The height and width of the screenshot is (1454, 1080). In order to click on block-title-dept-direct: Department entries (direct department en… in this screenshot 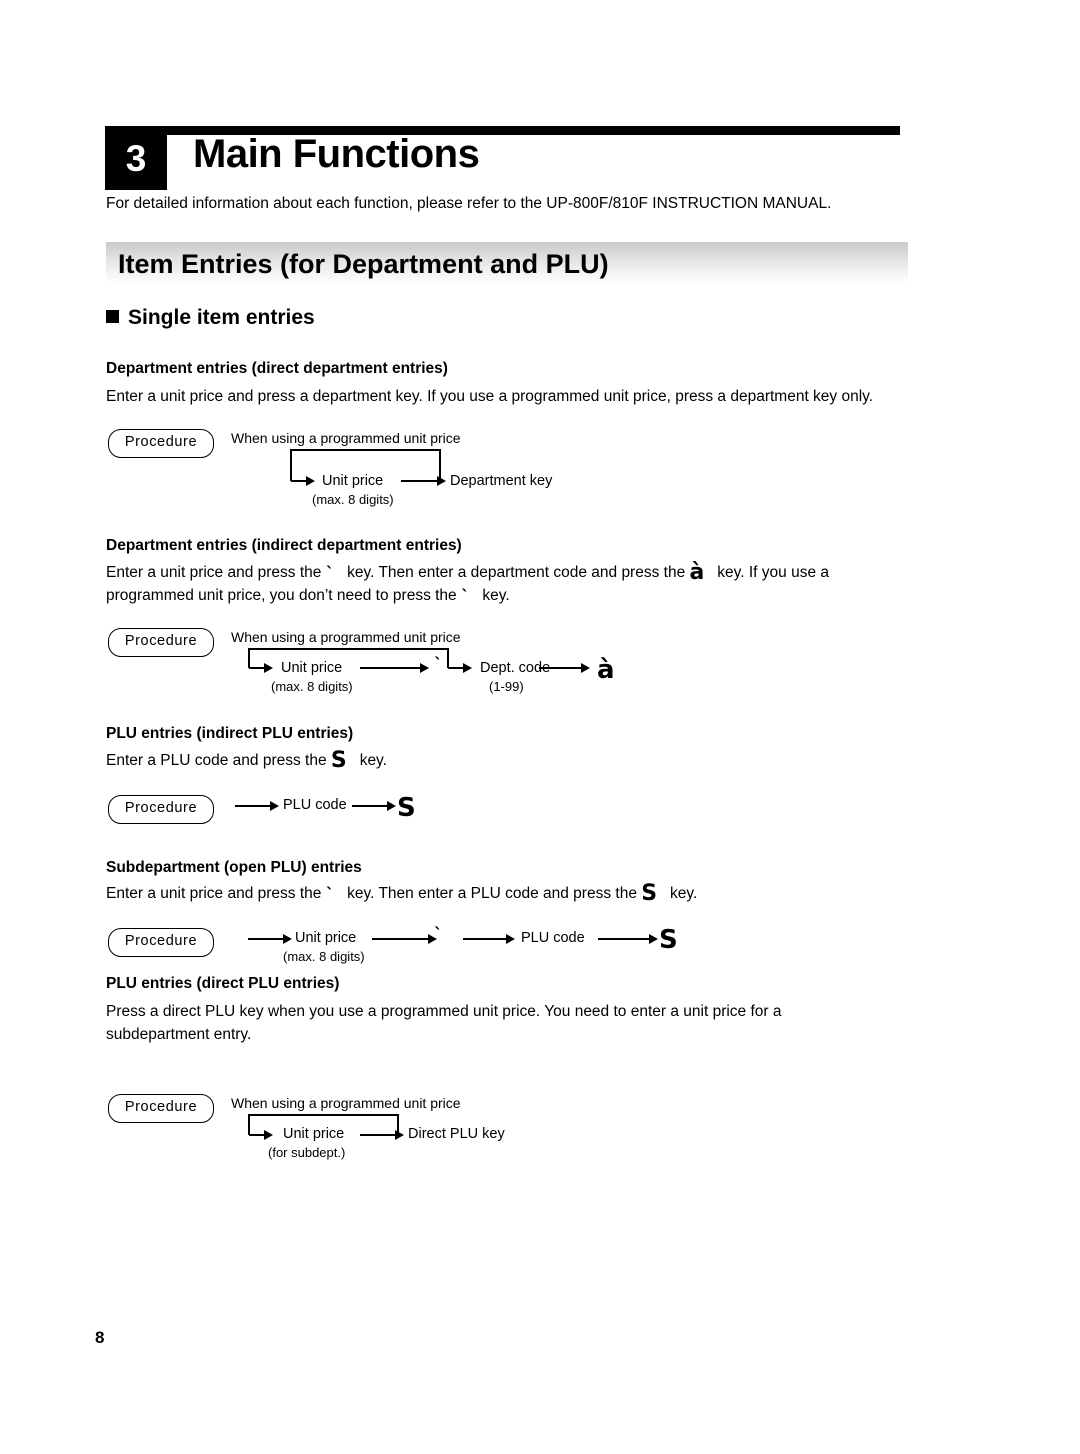, I will do `click(277, 368)`.